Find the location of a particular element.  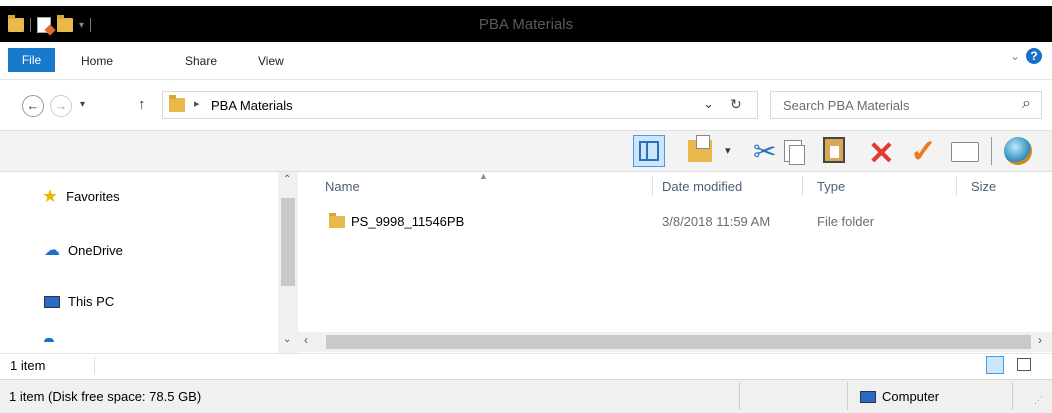

column-header-type: Type is located at coordinates (831, 186).